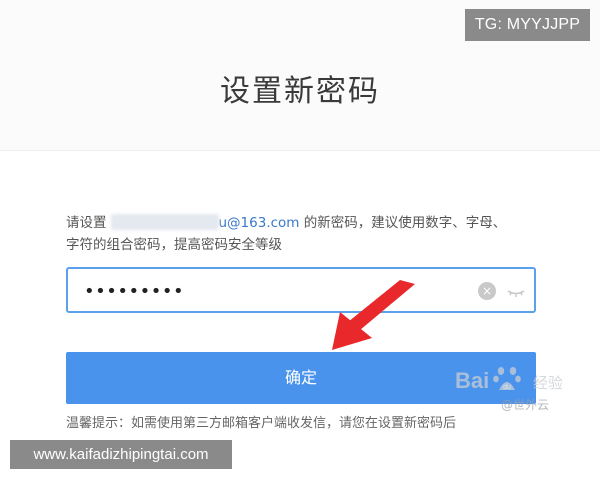 The image size is (600, 480). I want to click on instruction-prefix: 请设置, so click(86, 223).